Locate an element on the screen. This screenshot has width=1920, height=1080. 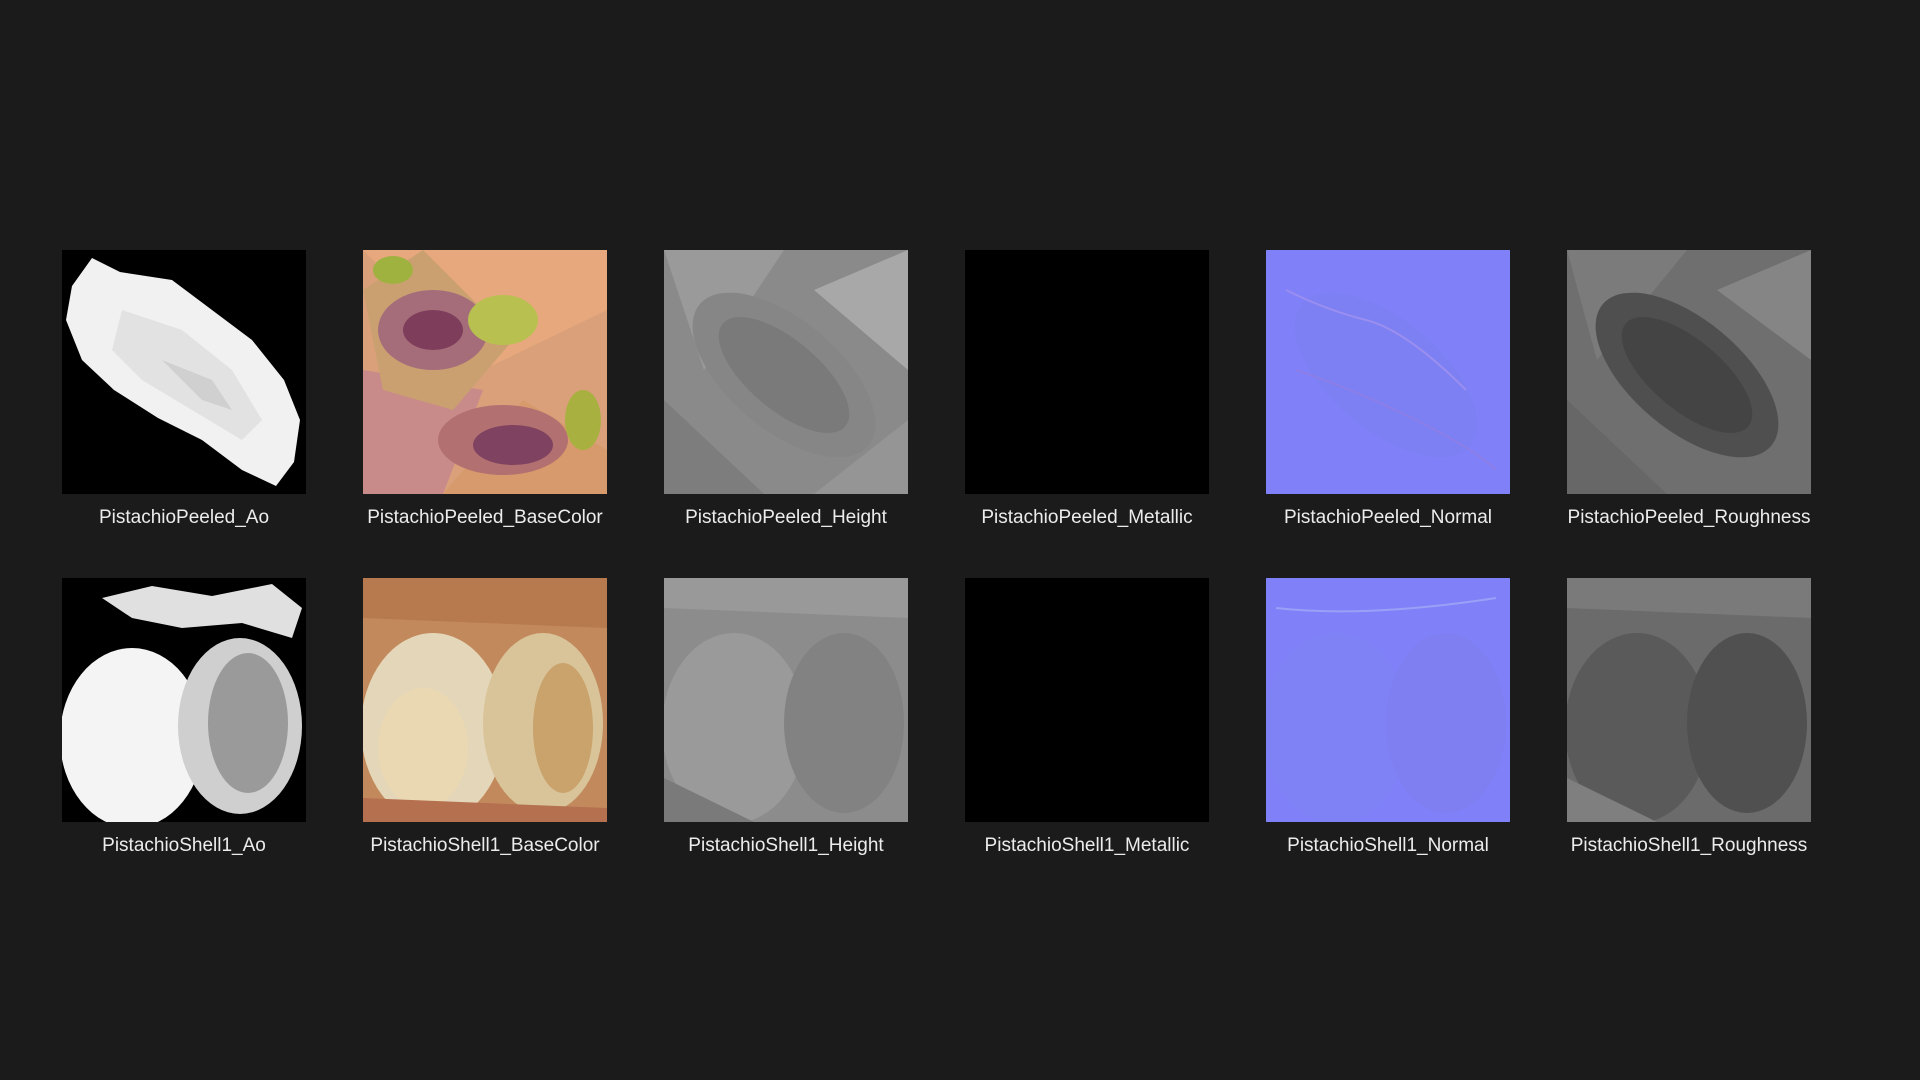
file-name-label: PistachioShell1_Height is located at coordinates (786, 845).